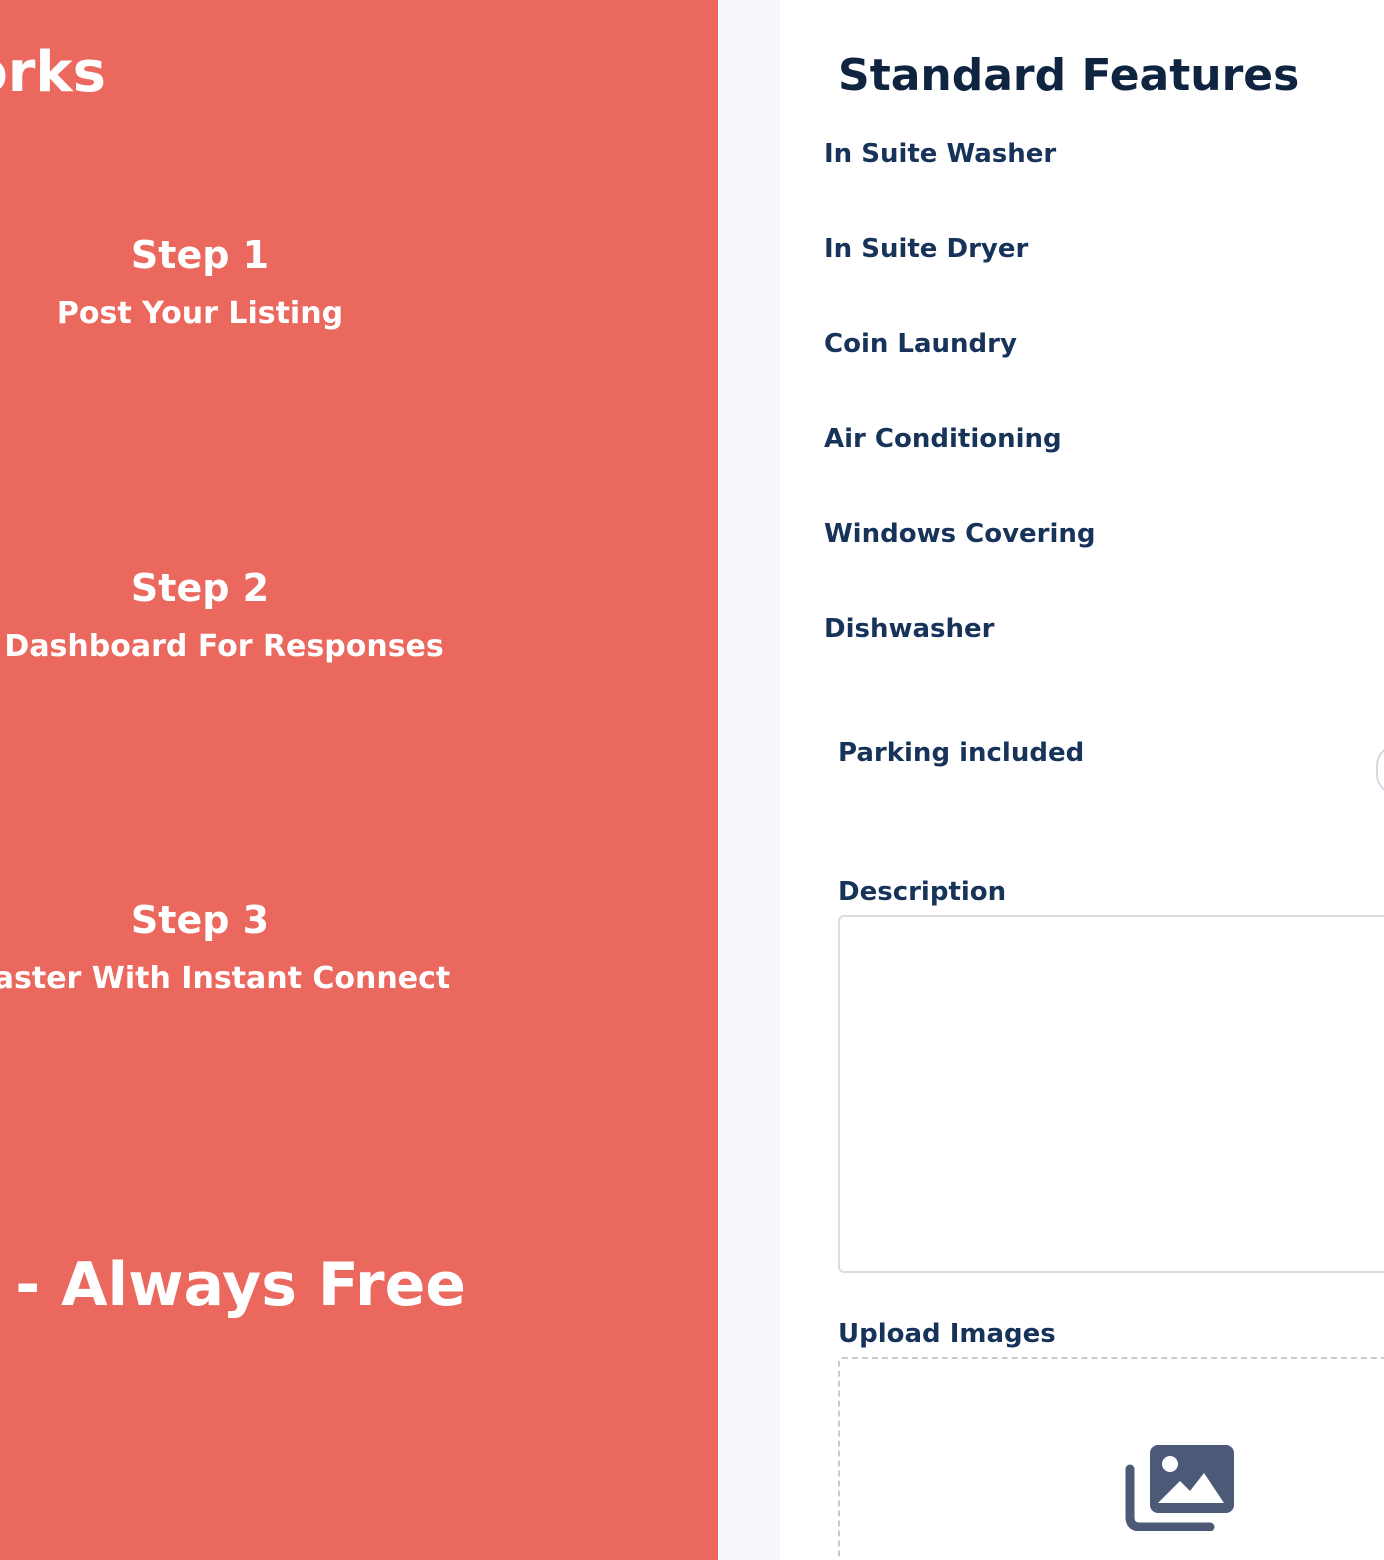 The width and height of the screenshot is (1384, 1560). What do you see at coordinates (909, 629) in the screenshot?
I see `feature-dishwasher: Dishwasher` at bounding box center [909, 629].